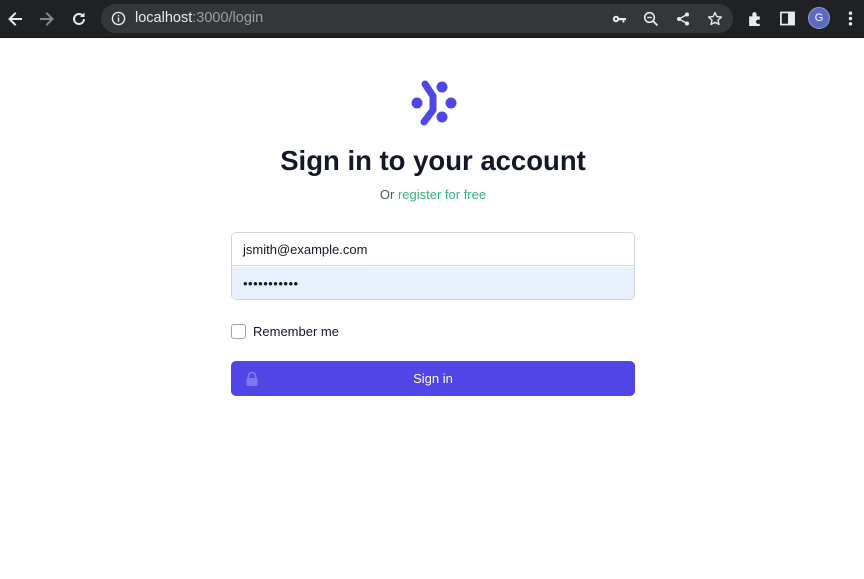  Describe the element at coordinates (755, 18) in the screenshot. I see `extensions-icon` at that location.